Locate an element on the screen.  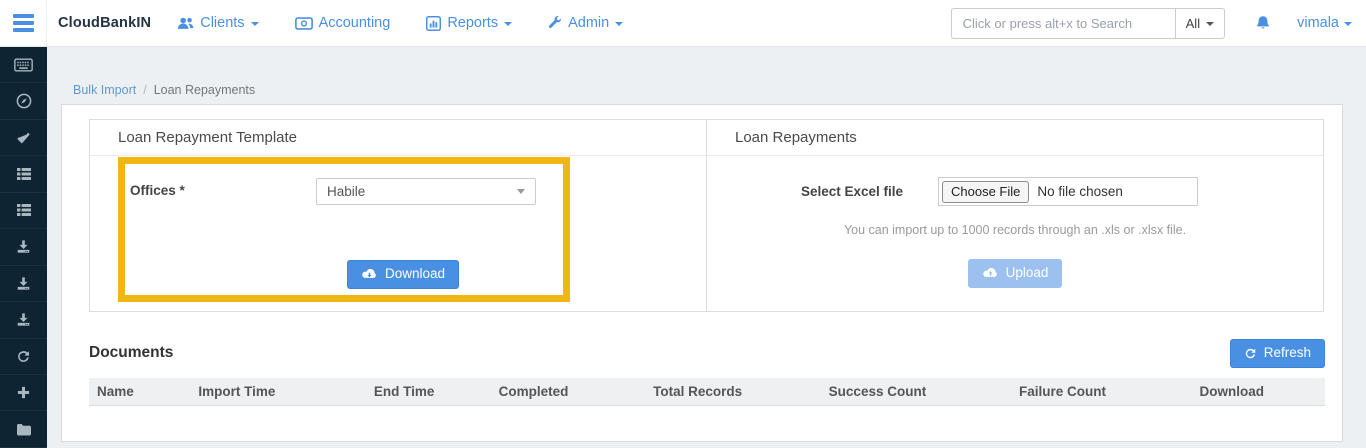
excel-file-input: Choose File No file chosen is located at coordinates (1068, 191).